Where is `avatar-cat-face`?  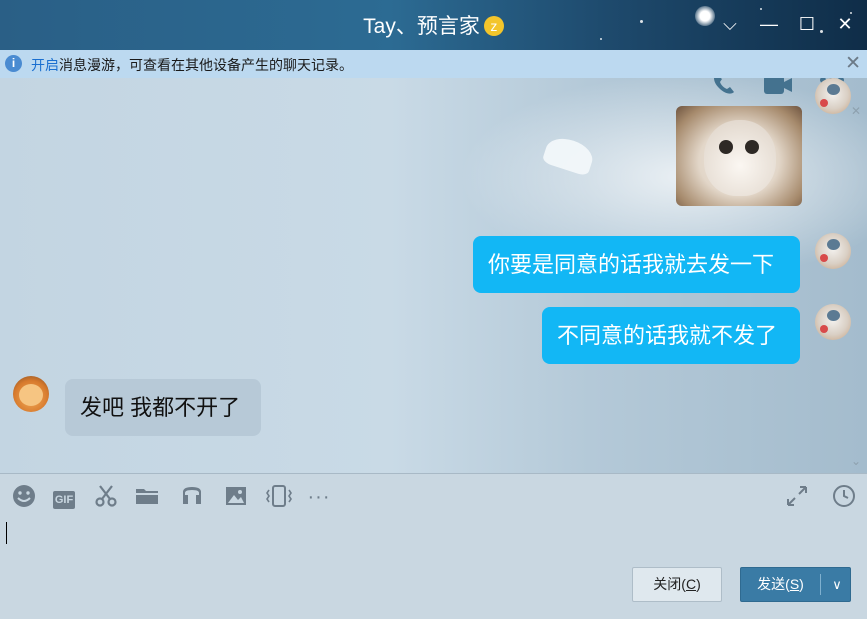 avatar-cat-face is located at coordinates (31, 395).